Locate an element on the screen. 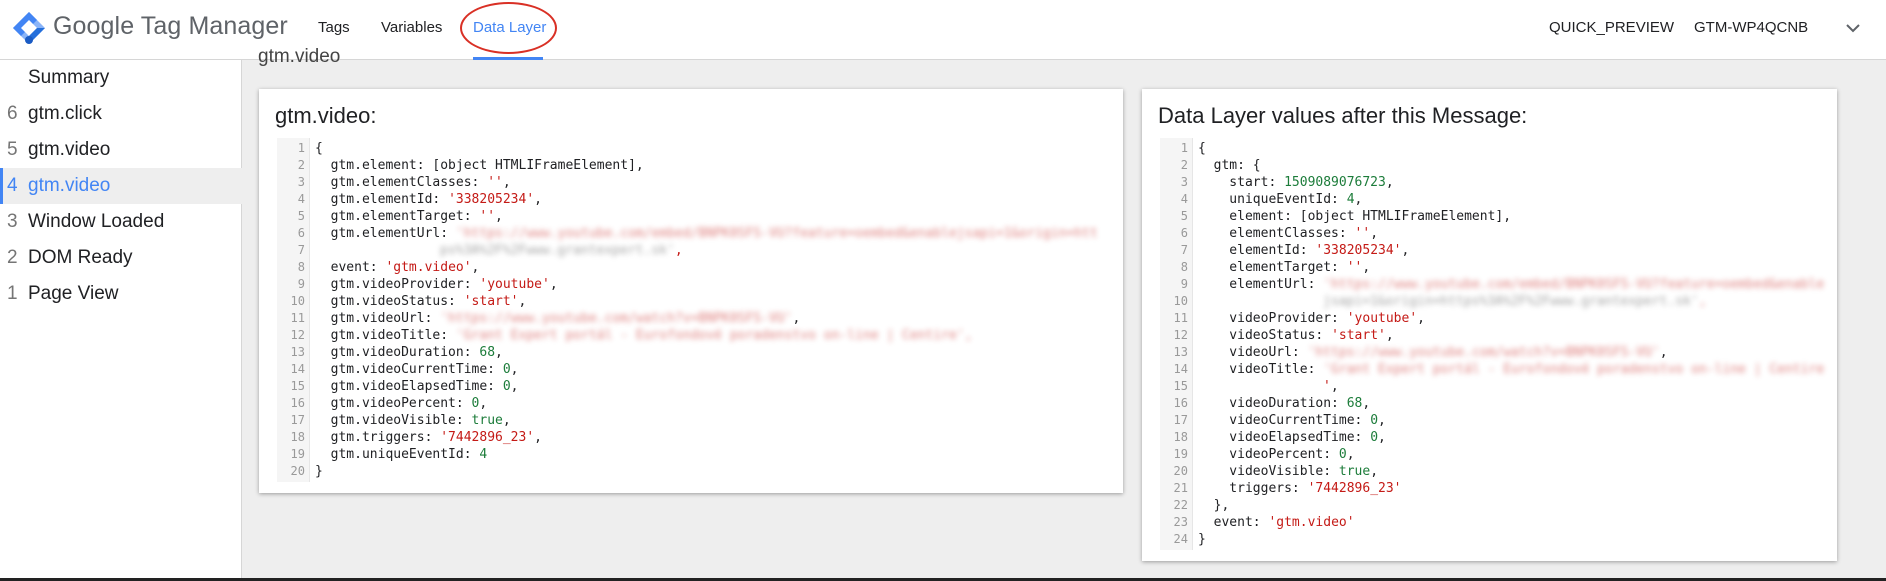  code-line: gtm.videoPercent: 0, is located at coordinates (401, 403).